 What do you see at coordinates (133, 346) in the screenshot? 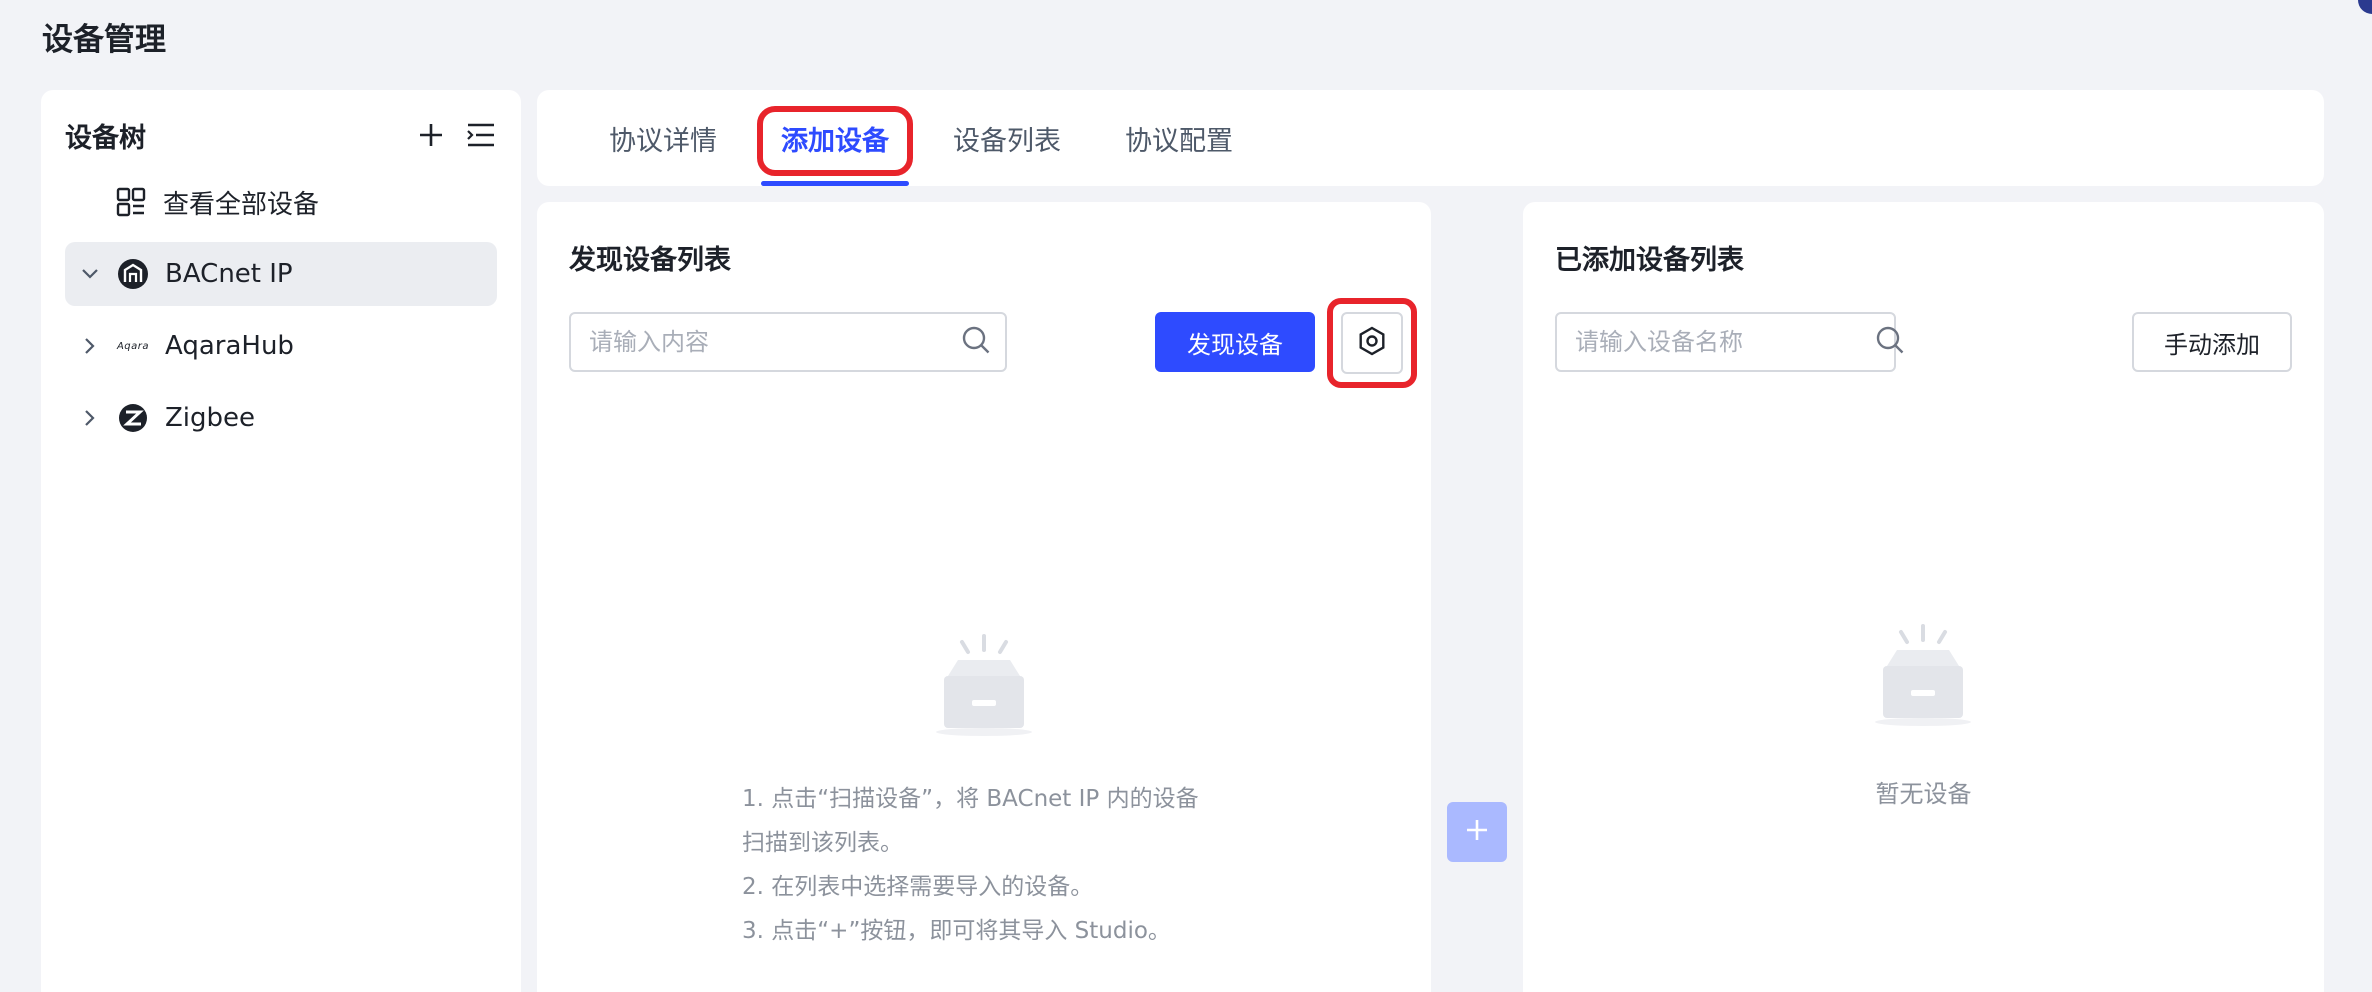
I see `aqara-logo-icon: Aqara` at bounding box center [133, 346].